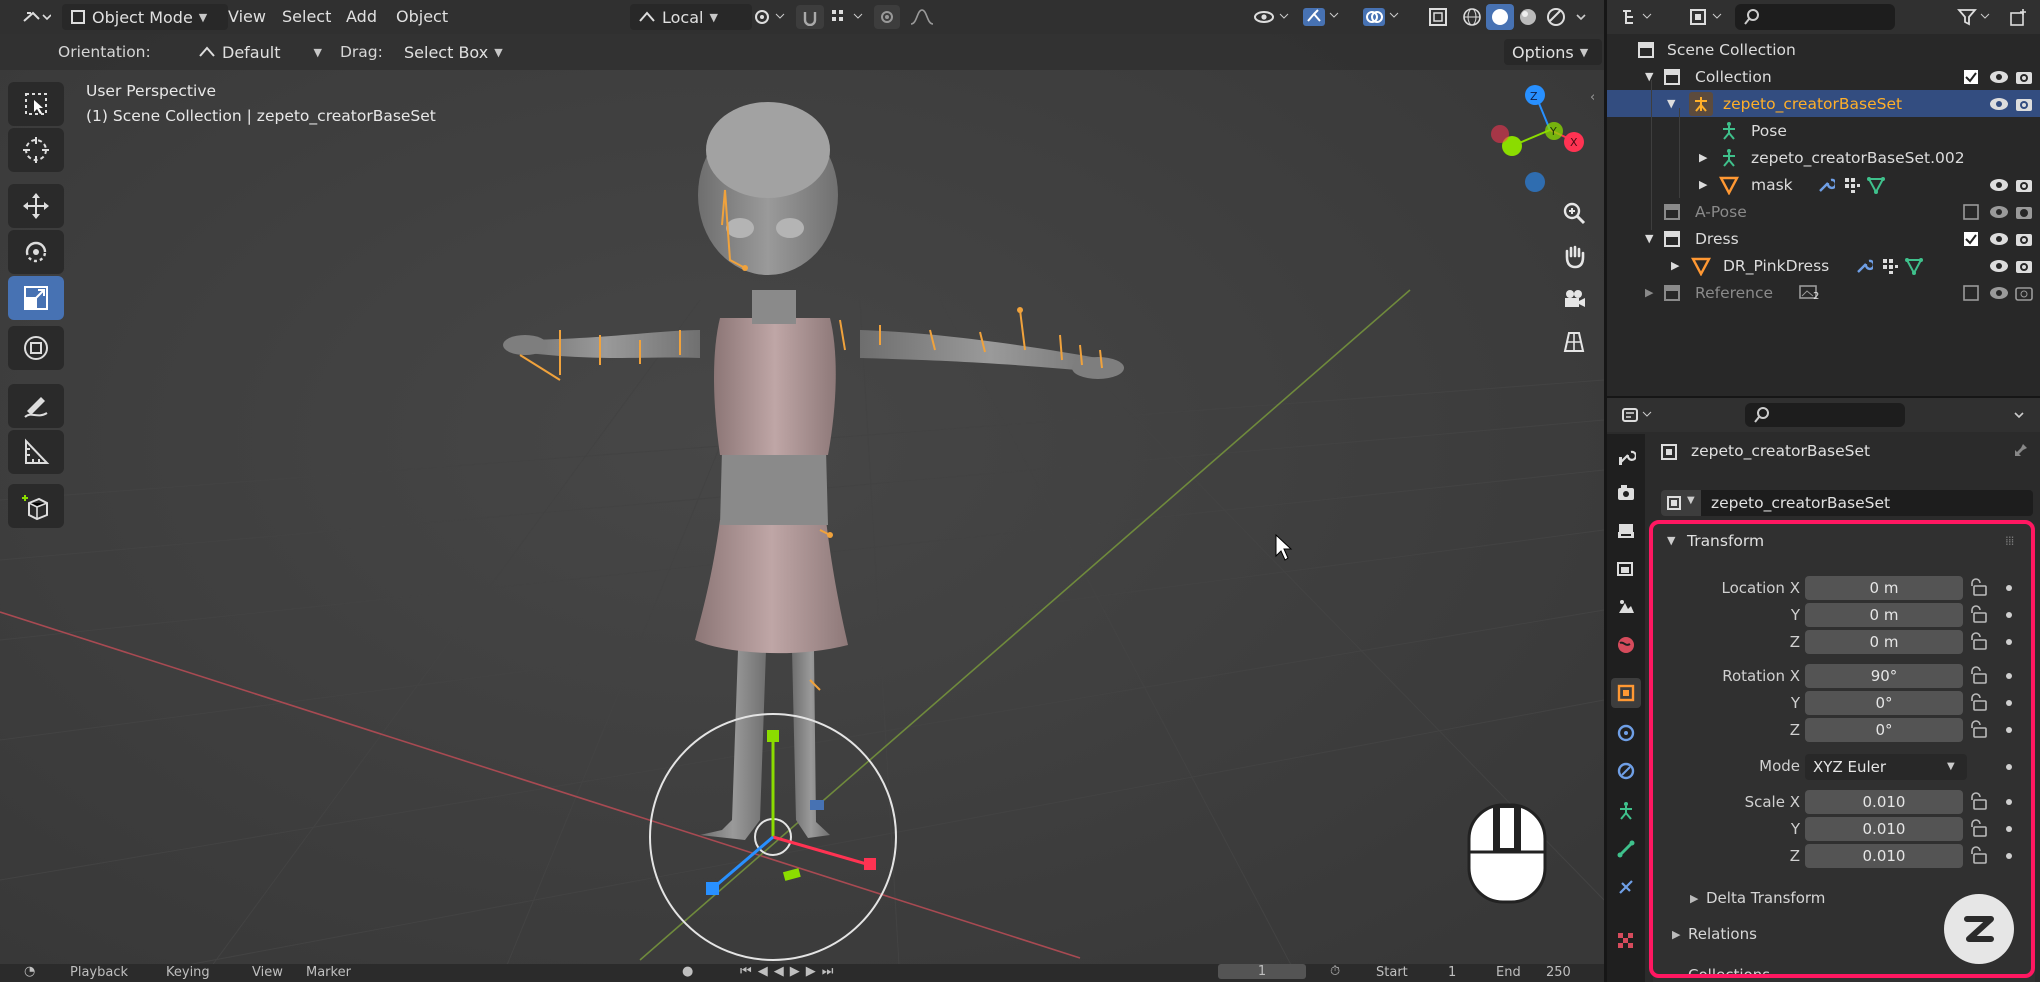 The image size is (2040, 982). I want to click on options-dropdown: Options ▼, so click(1553, 52).